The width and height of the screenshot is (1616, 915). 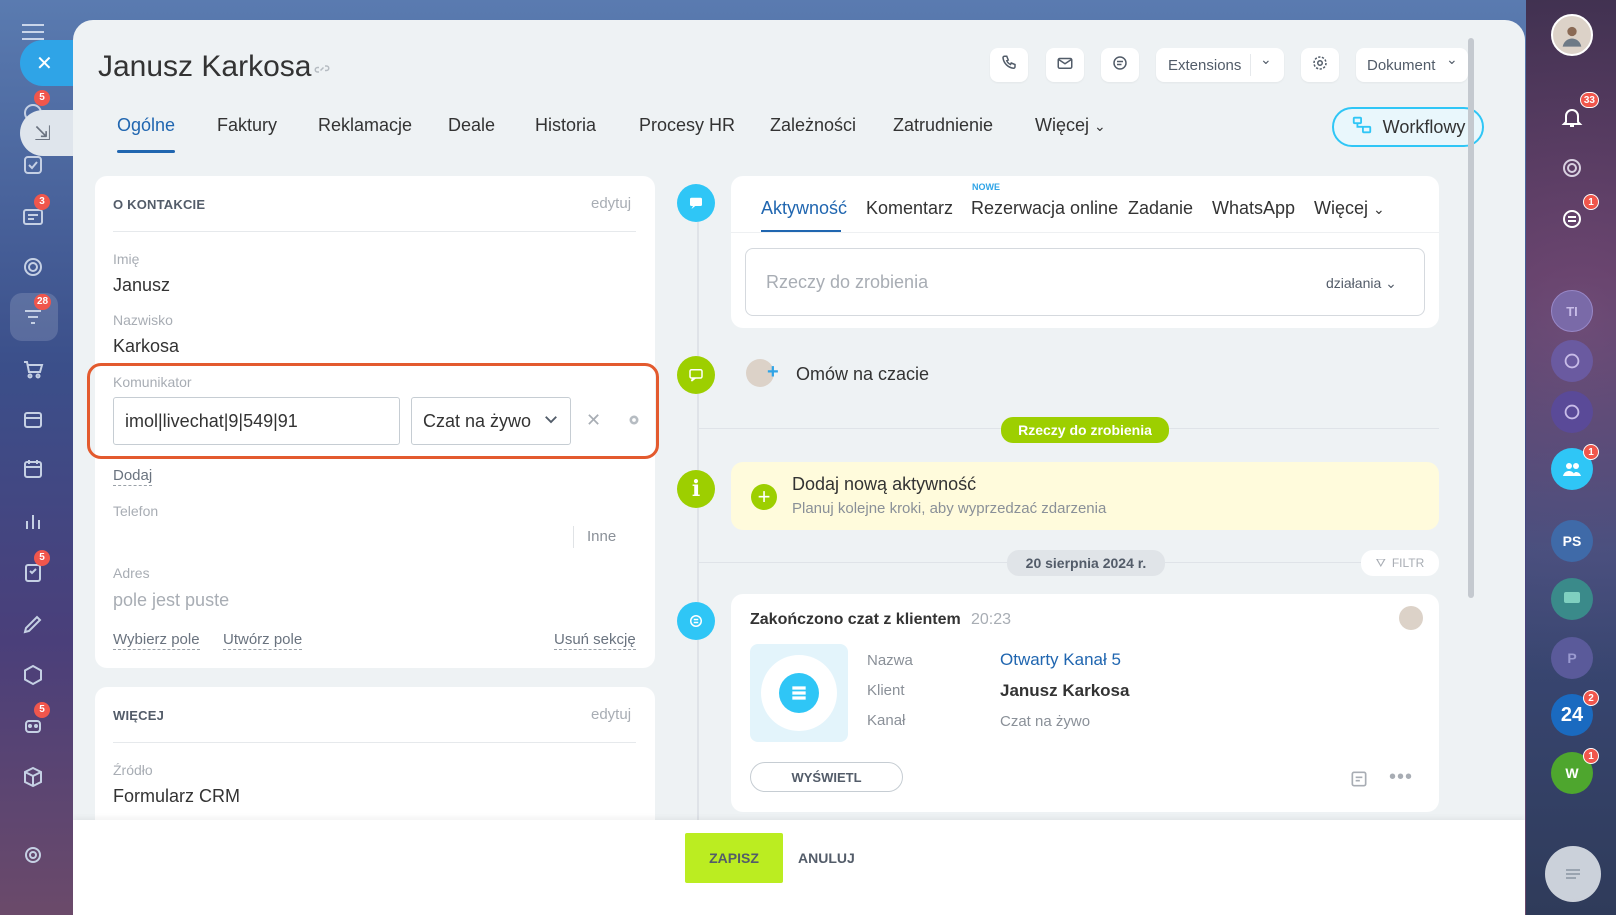 What do you see at coordinates (1400, 563) in the screenshot?
I see `filter-button: ⛛ FILTR` at bounding box center [1400, 563].